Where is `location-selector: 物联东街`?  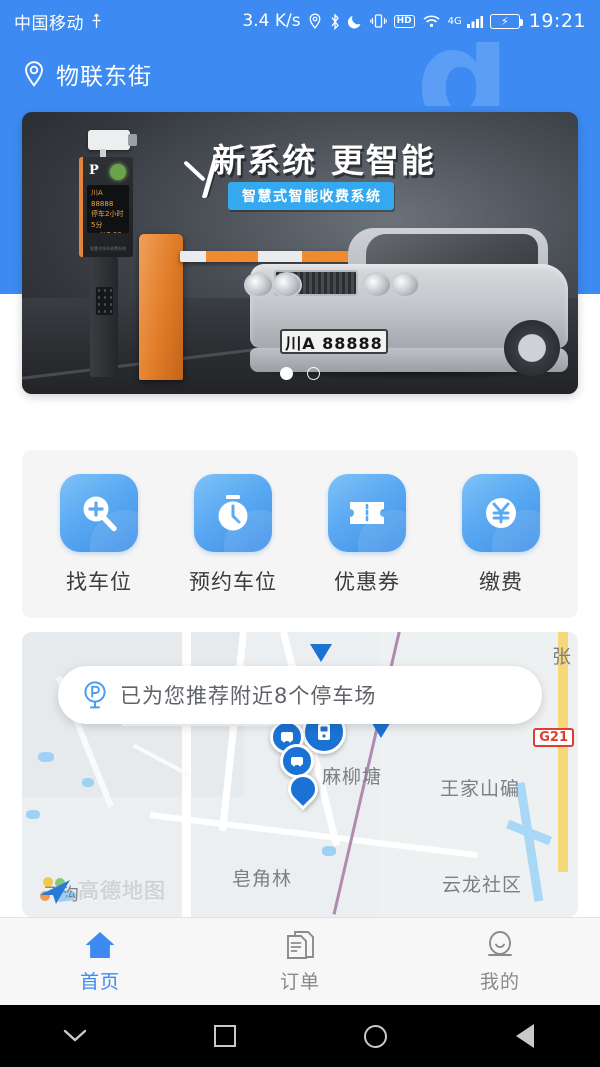 location-selector: 物联东街 is located at coordinates (87, 74).